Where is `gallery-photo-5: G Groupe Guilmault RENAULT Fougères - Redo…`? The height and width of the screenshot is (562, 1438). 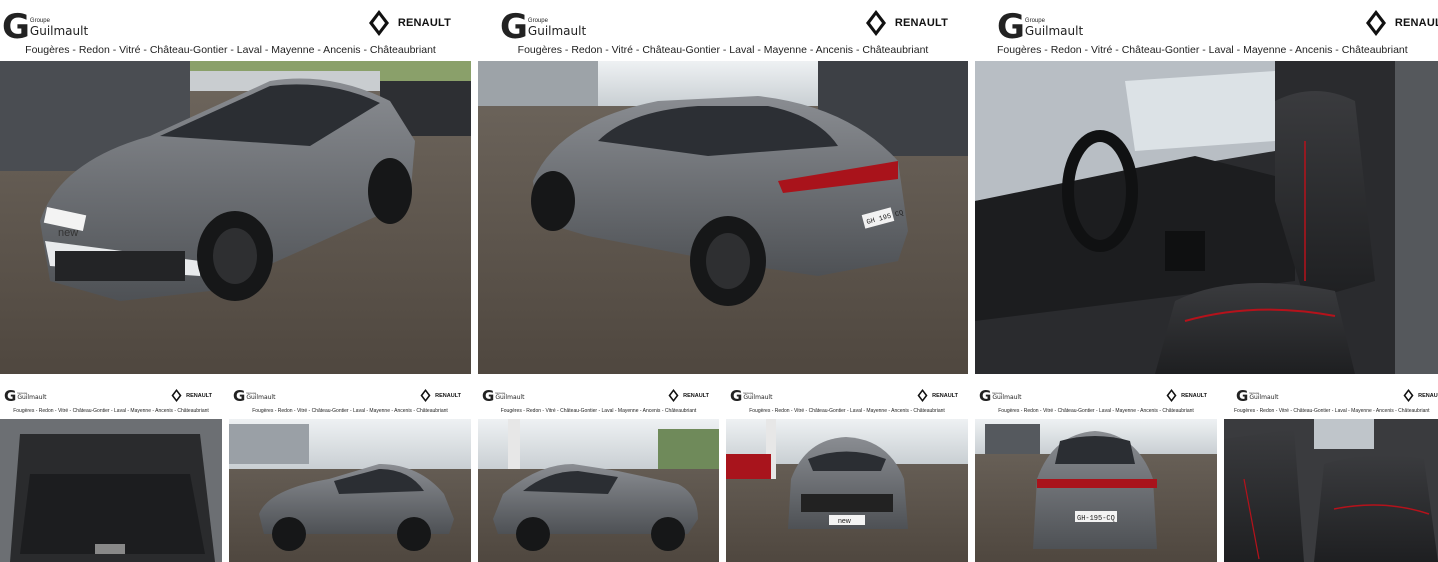
gallery-photo-5: G Groupe Guilmault RENAULT Fougères - Redo… is located at coordinates (350, 471).